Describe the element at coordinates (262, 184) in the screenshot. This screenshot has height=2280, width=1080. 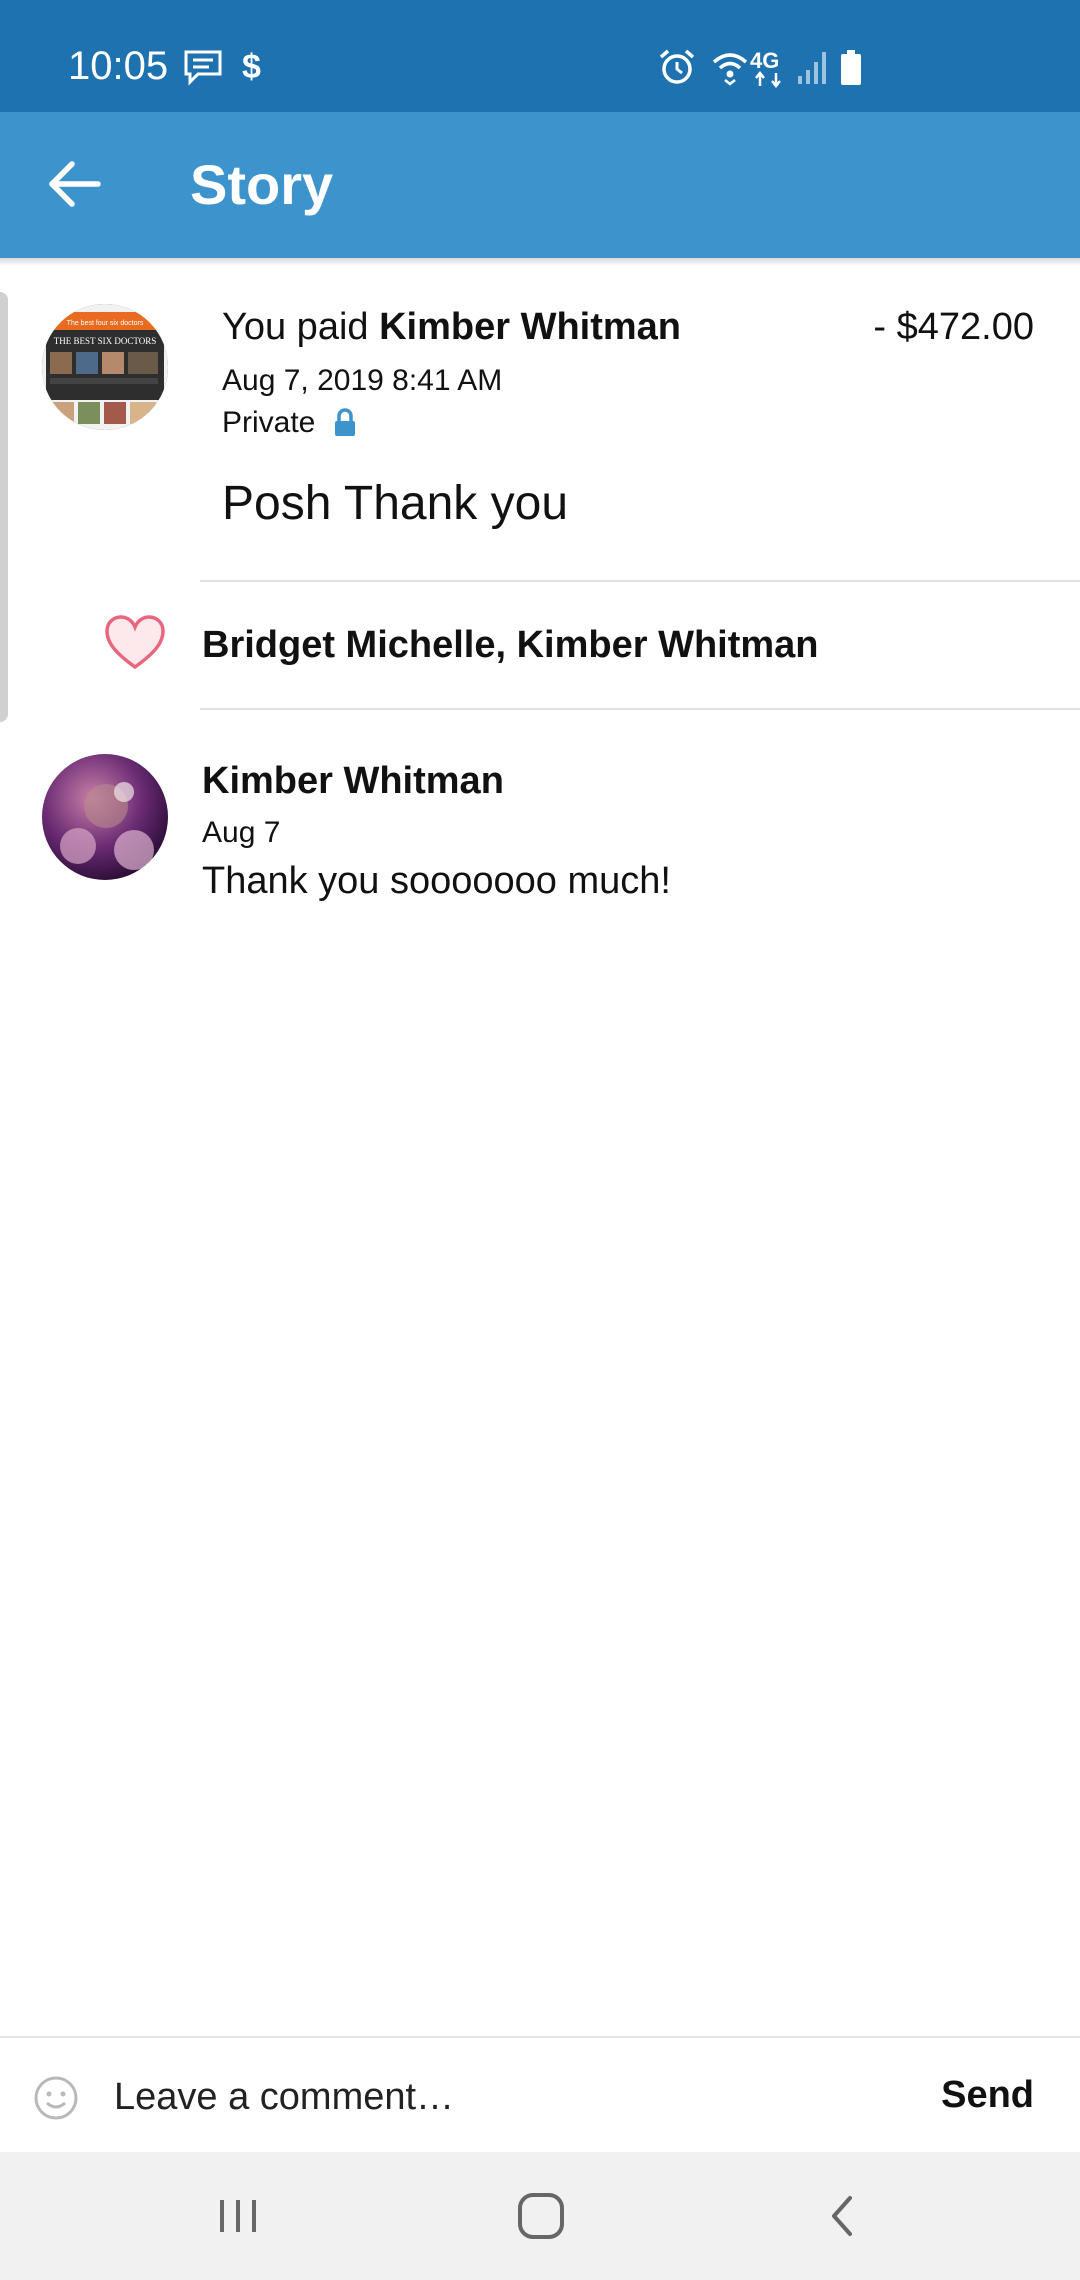
I see `page-title: Story` at that location.